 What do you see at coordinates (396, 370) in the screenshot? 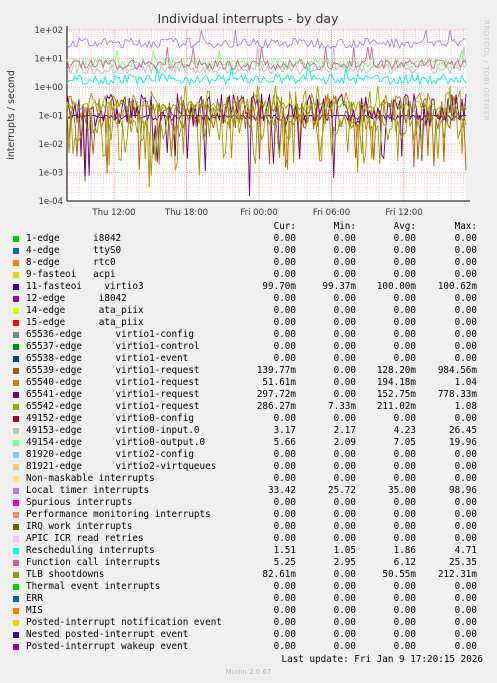
I see `legend-avg-value: 128.20m` at bounding box center [396, 370].